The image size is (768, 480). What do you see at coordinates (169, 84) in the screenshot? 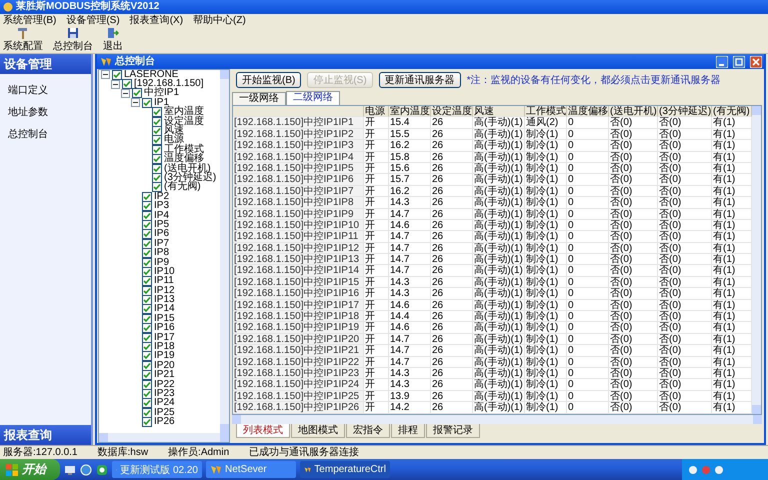
I see `tree-item: [192.168.1.150]` at bounding box center [169, 84].